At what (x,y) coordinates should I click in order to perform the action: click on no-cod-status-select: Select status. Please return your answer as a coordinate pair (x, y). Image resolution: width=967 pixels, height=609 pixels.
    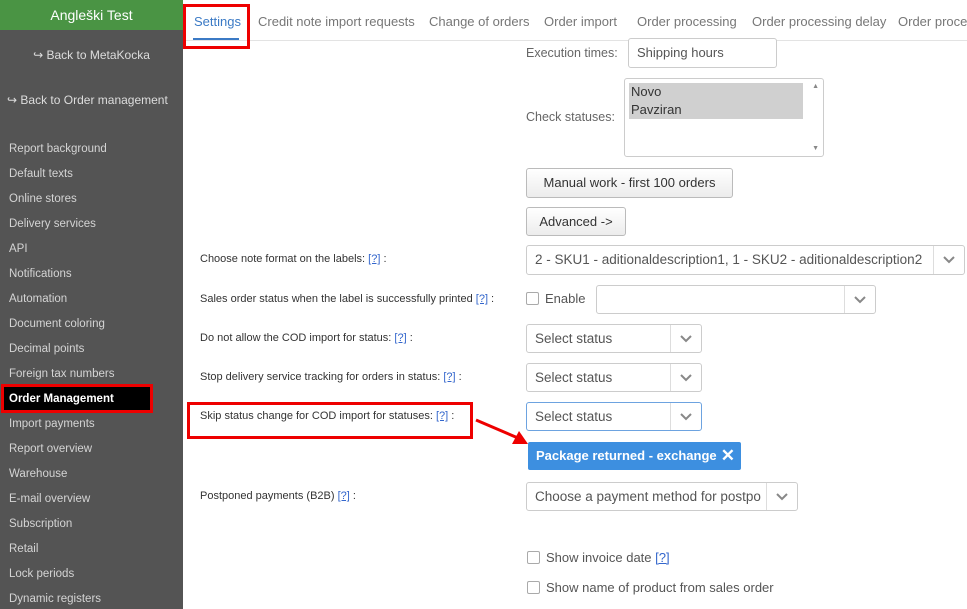
    Looking at the image, I should click on (614, 338).